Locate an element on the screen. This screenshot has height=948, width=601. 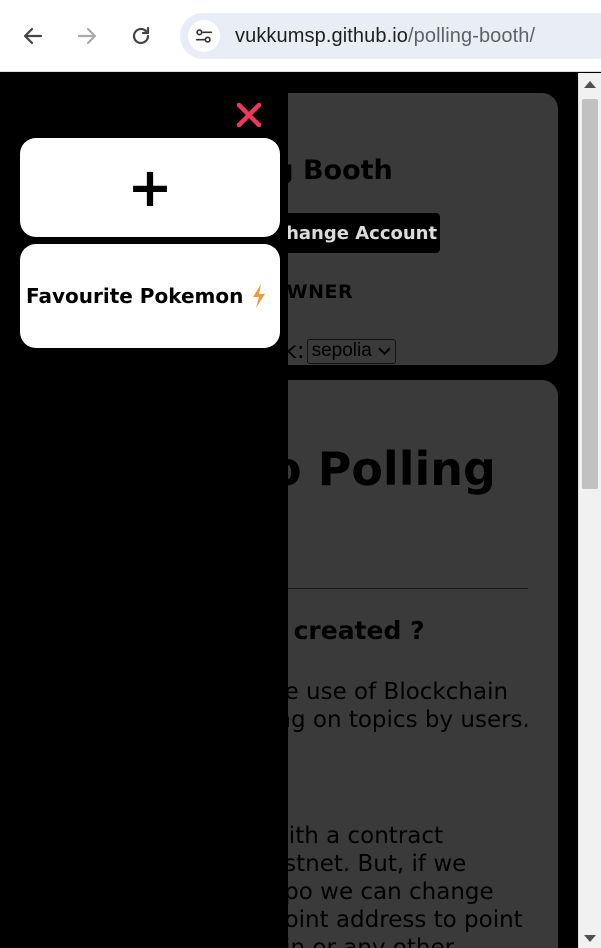
browser-toolbar: vukkumsp.github.io/polling-booth/ is located at coordinates (300, 36).